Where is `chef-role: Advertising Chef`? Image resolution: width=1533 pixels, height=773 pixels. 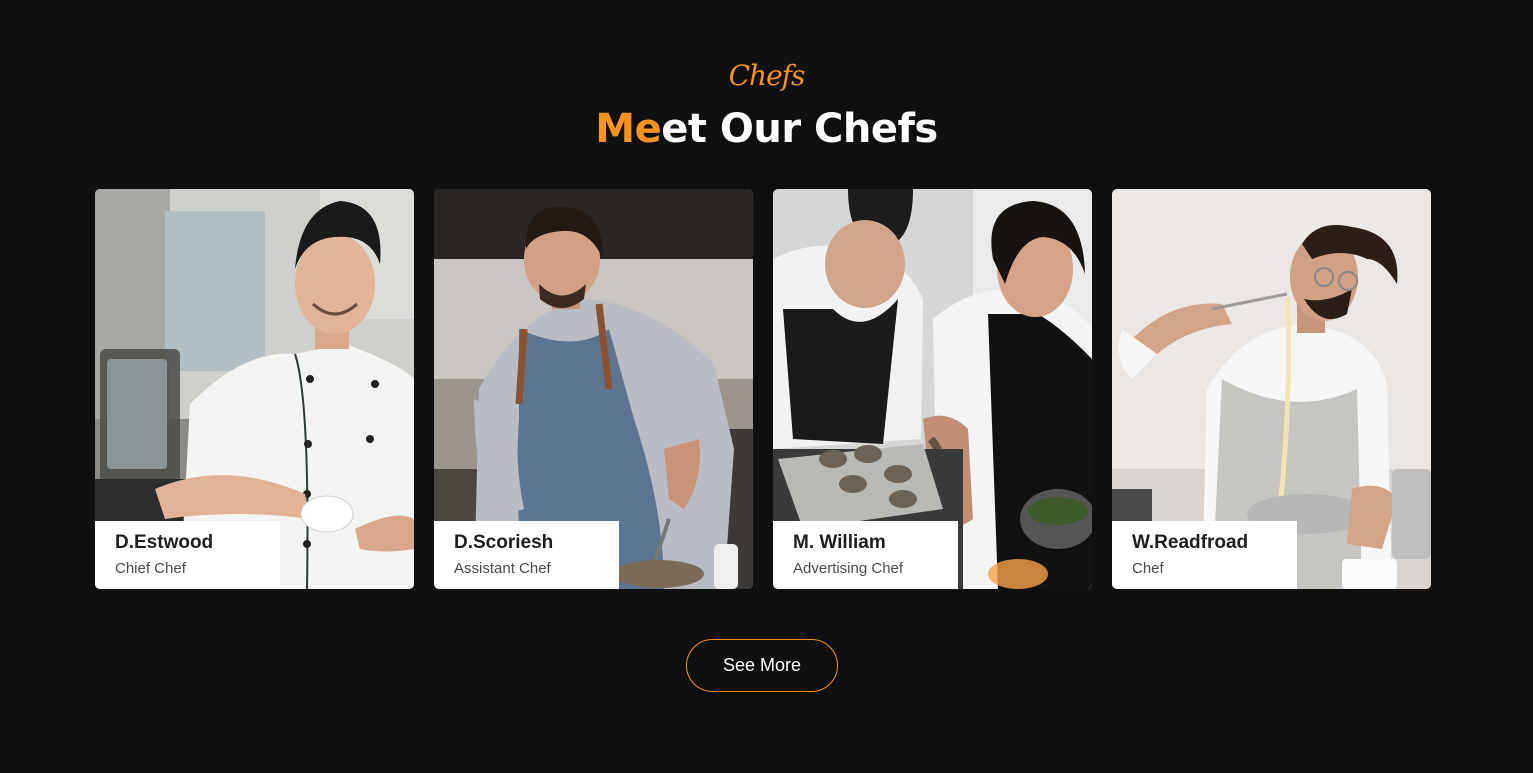 chef-role: Advertising Chef is located at coordinates (848, 568).